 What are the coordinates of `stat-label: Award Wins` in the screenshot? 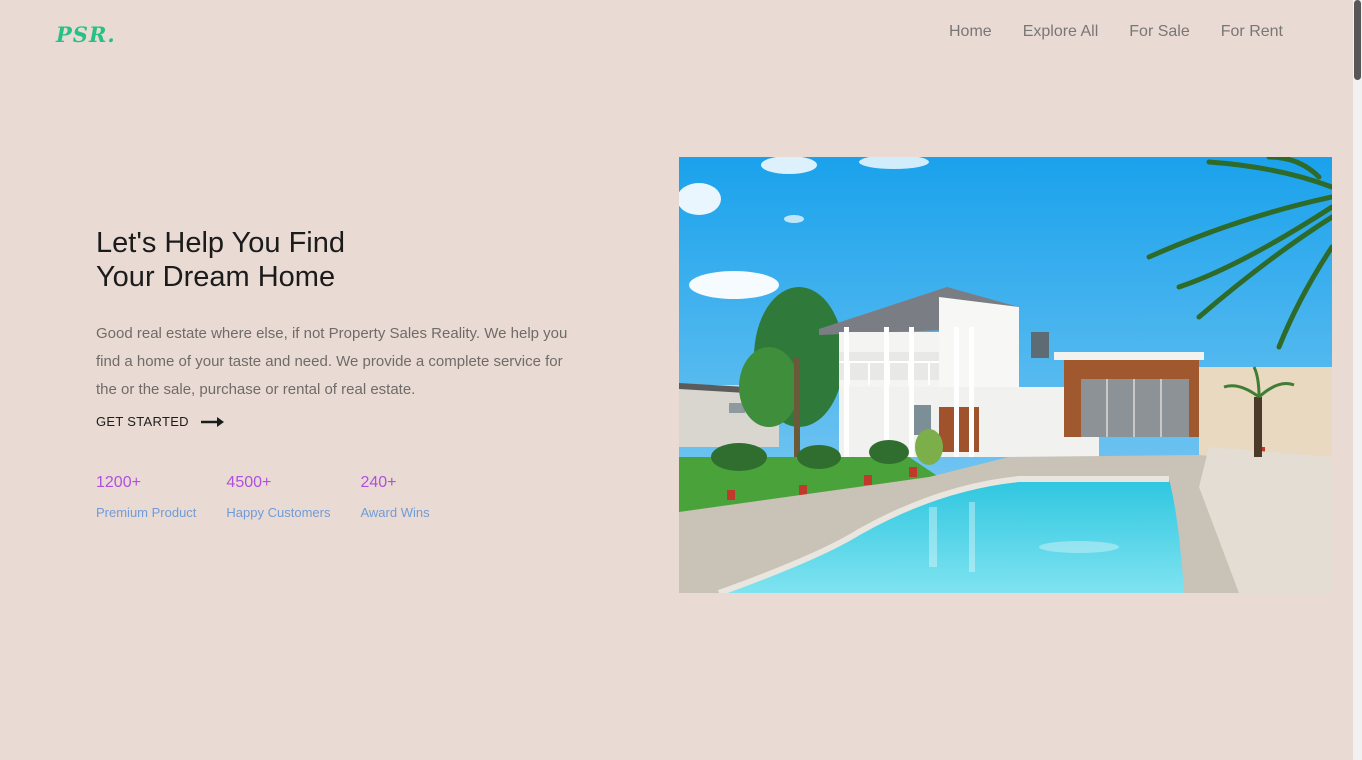 It's located at (395, 512).